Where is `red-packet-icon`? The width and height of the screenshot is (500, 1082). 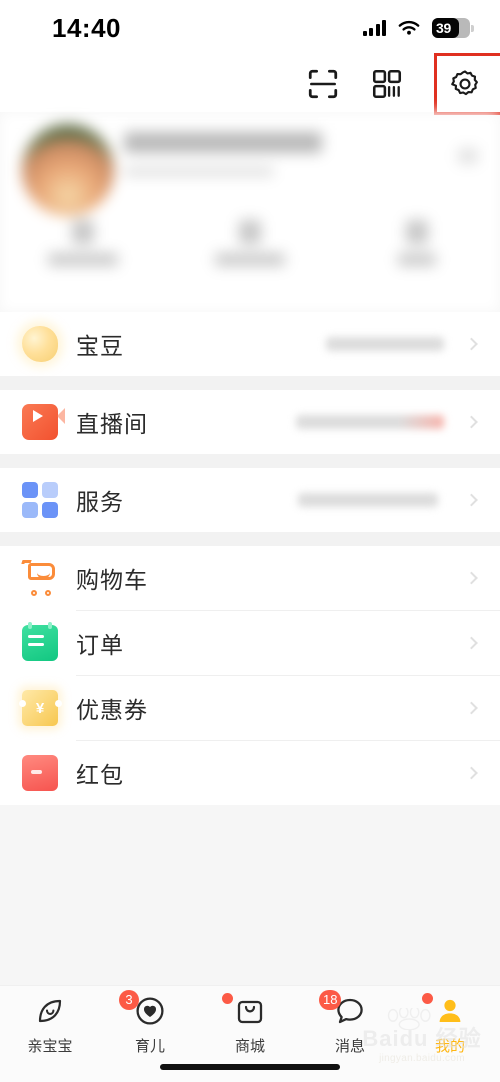 red-packet-icon is located at coordinates (40, 773).